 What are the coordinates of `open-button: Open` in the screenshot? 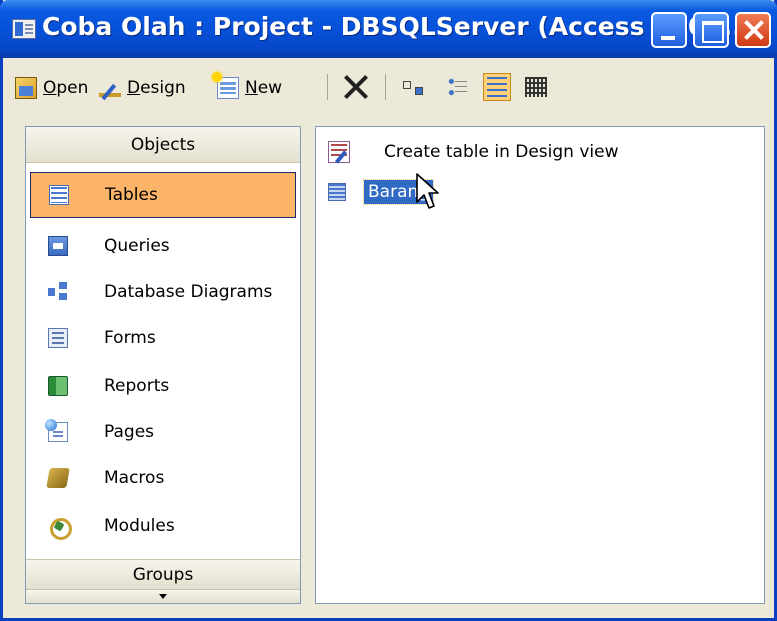 It's located at (51, 88).